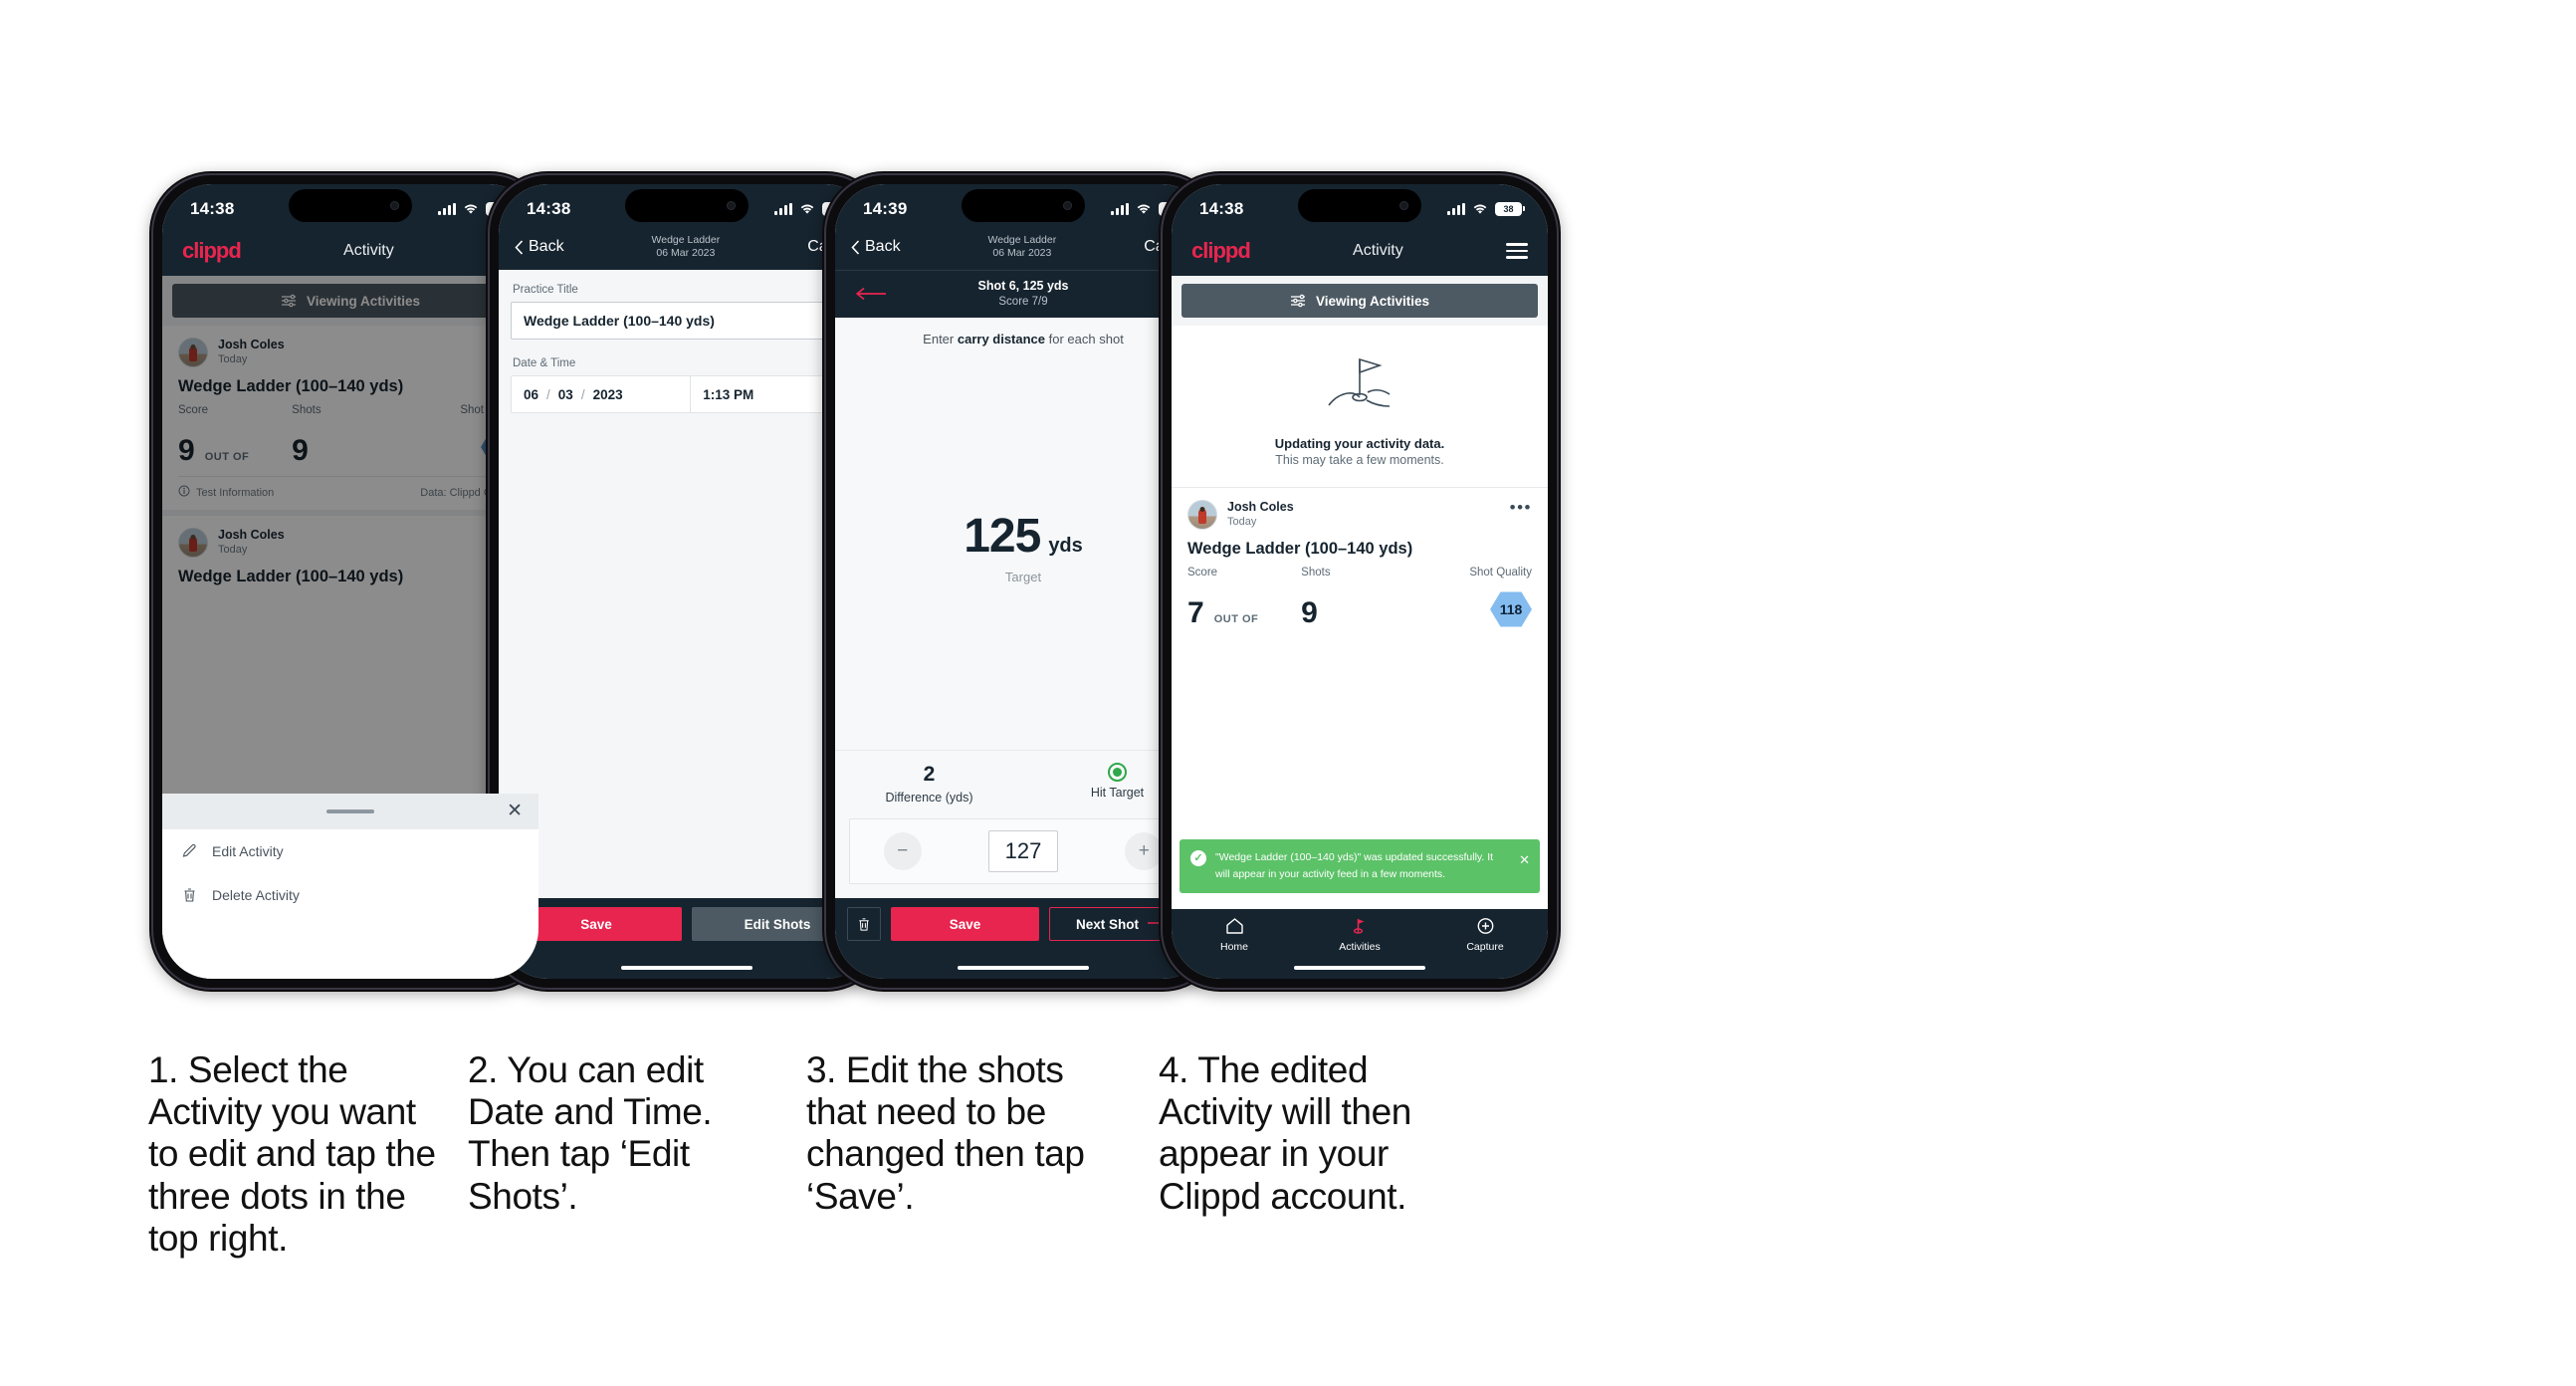 This screenshot has width=2576, height=1386. I want to click on stats-row: Score Shots Shot Quality, so click(350, 410).